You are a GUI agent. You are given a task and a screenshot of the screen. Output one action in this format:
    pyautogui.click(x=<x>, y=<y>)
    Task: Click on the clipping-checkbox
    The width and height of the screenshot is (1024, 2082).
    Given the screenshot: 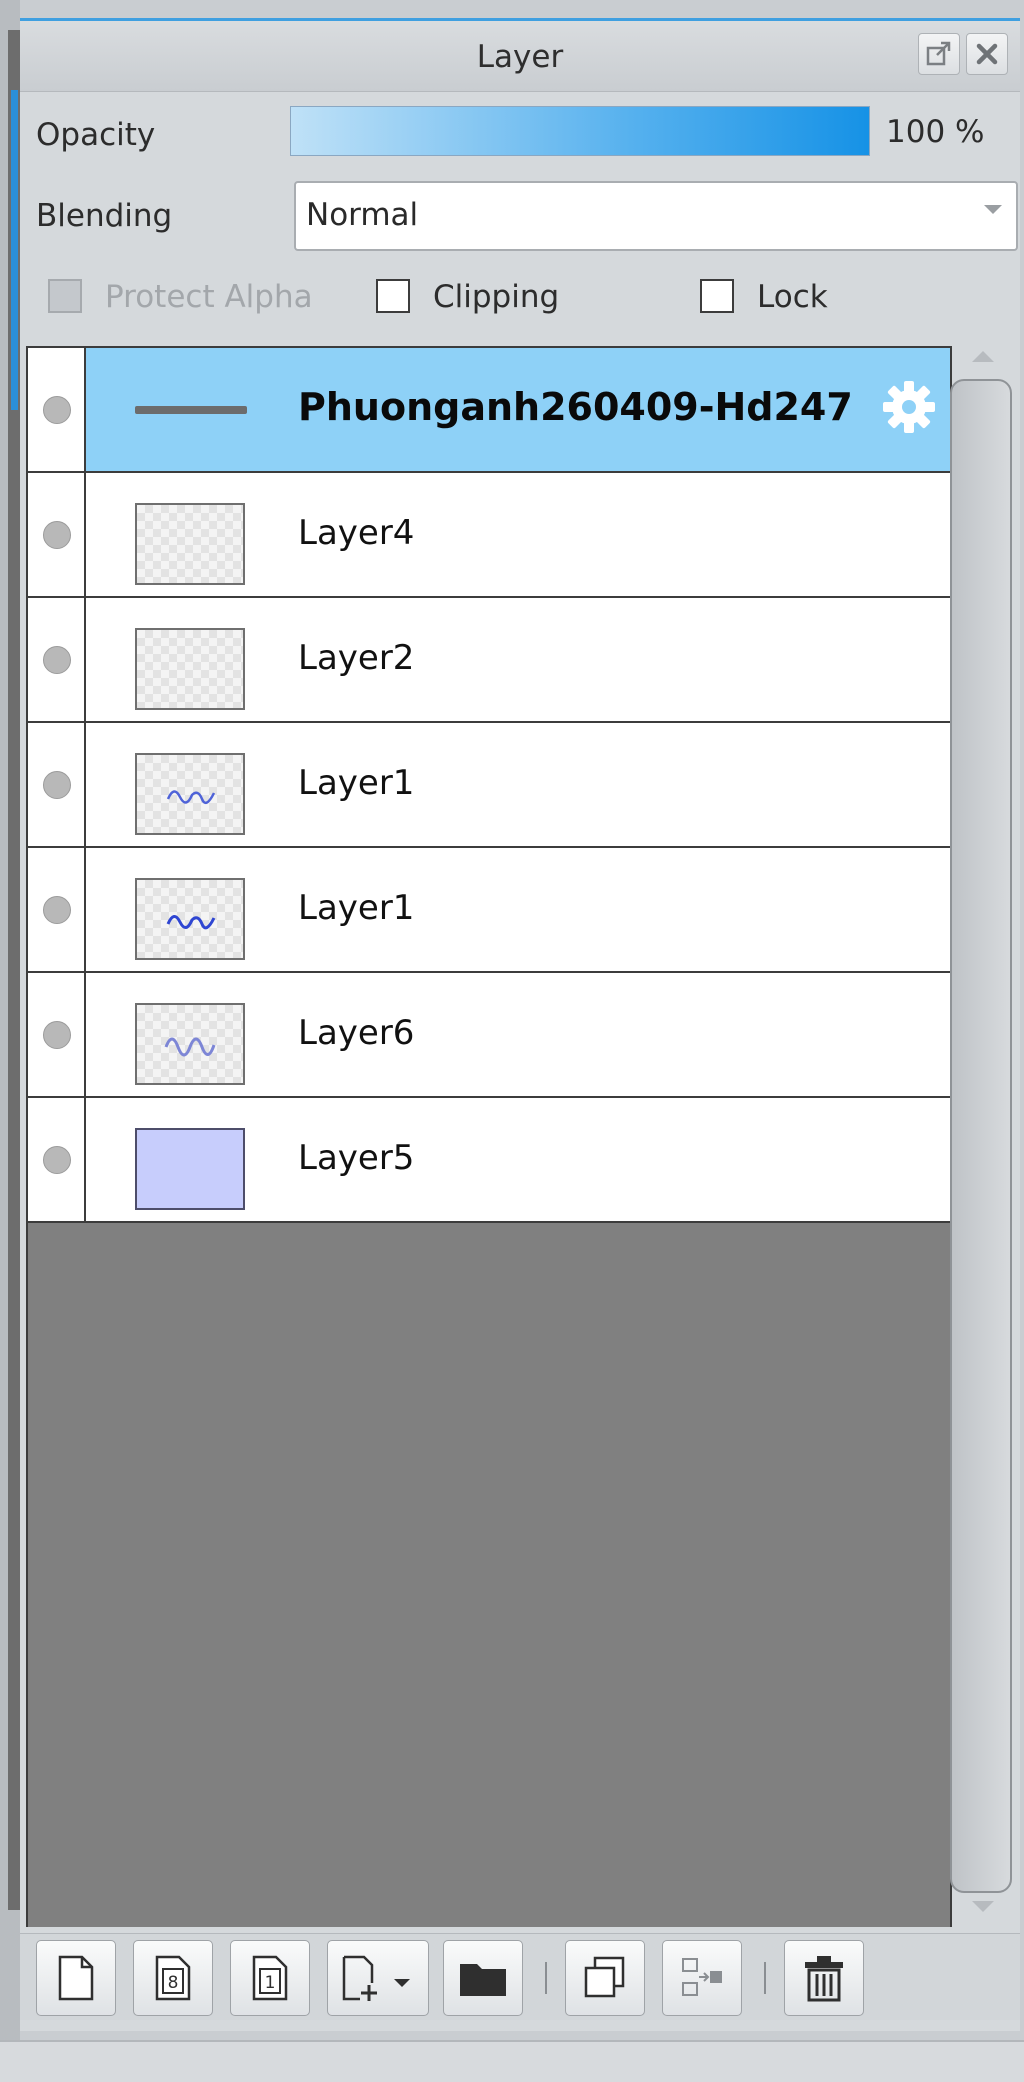 What is the action you would take?
    pyautogui.click(x=393, y=296)
    